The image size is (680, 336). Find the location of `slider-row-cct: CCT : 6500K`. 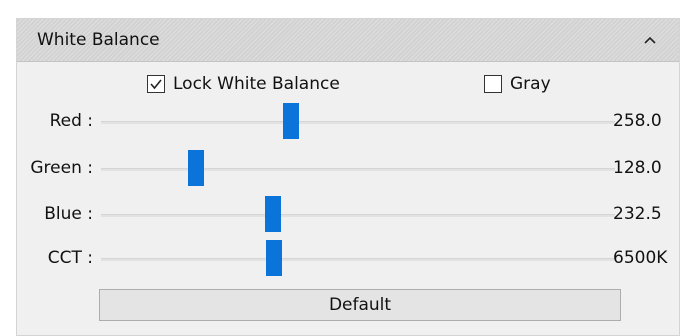

slider-row-cct: CCT : 6500K is located at coordinates (348, 260).